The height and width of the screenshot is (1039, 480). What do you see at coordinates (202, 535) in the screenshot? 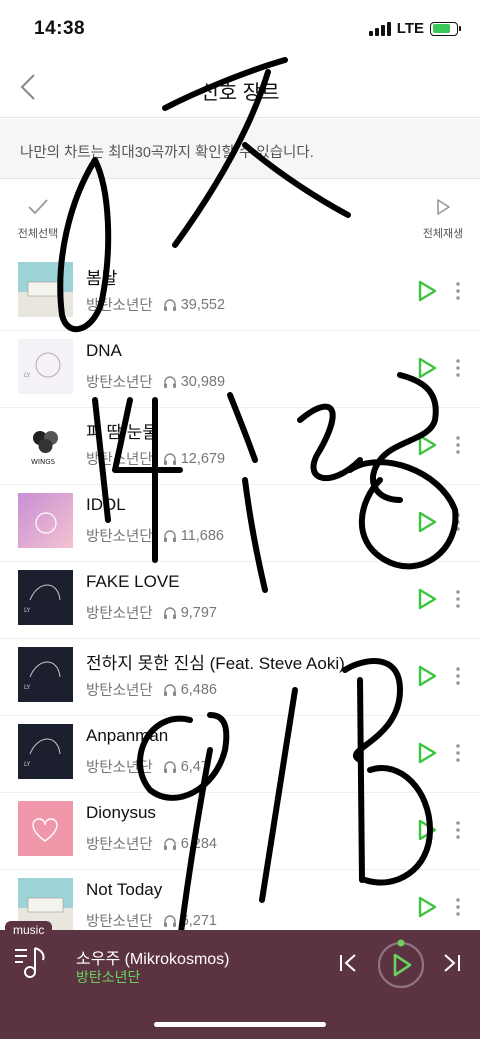
I see `play-count: 11,686` at bounding box center [202, 535].